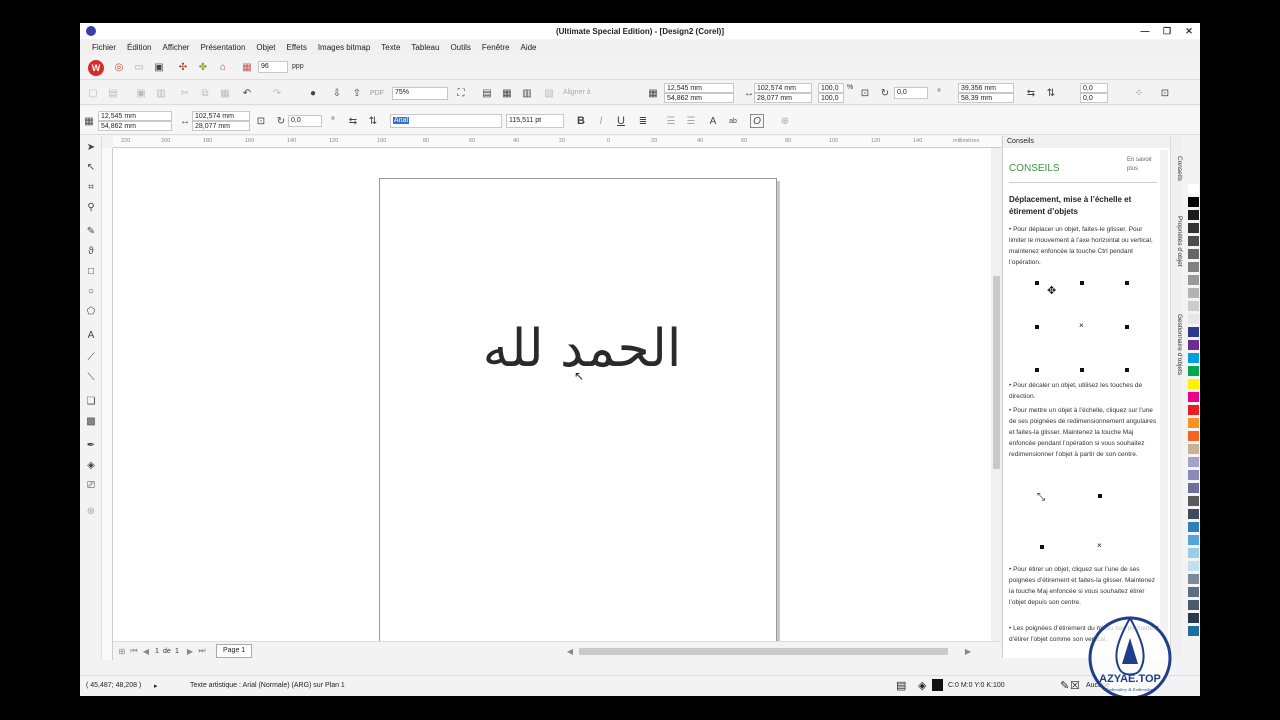  I want to click on menu-outils: Outils, so click(460, 47).